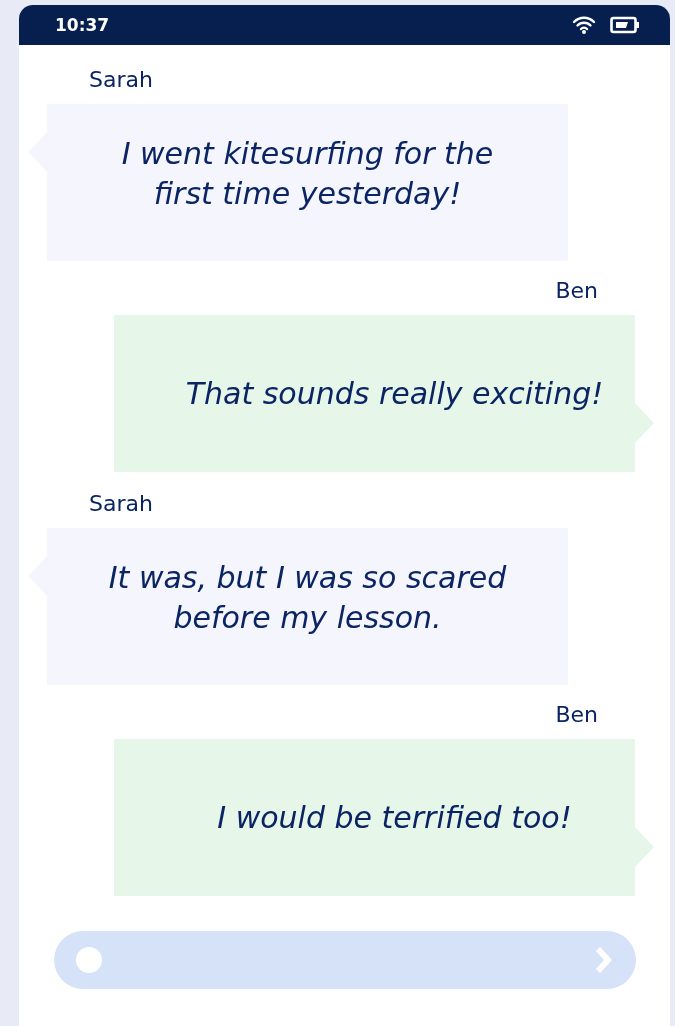 The height and width of the screenshot is (1026, 675). Describe the element at coordinates (89, 960) in the screenshot. I see `circle-icon` at that location.